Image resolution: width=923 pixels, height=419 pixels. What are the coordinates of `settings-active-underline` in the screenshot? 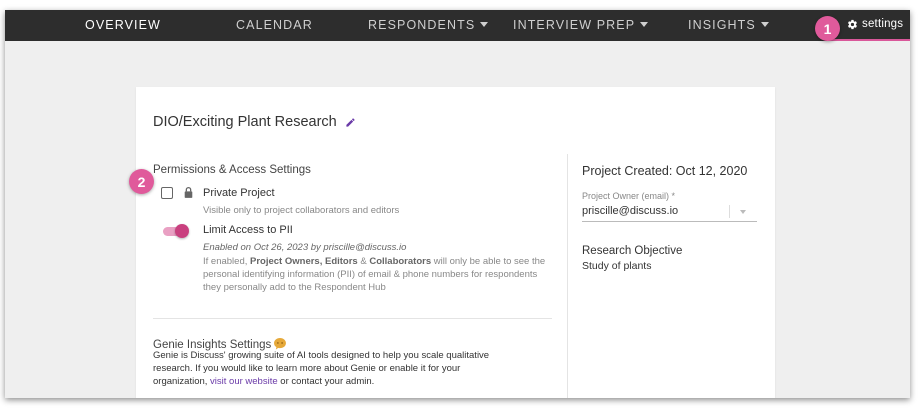 It's located at (868, 40).